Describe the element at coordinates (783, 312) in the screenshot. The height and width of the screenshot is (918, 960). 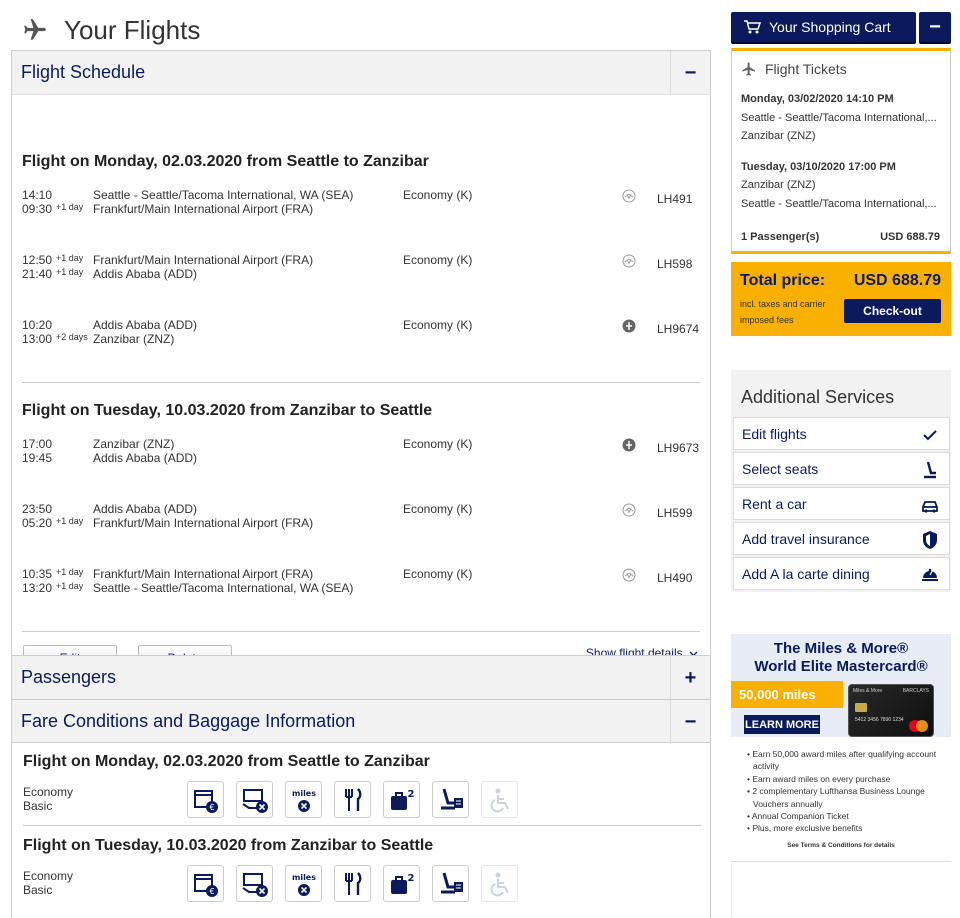
I see `total-price-note: incl. taxes and carrier imposed fees` at that location.